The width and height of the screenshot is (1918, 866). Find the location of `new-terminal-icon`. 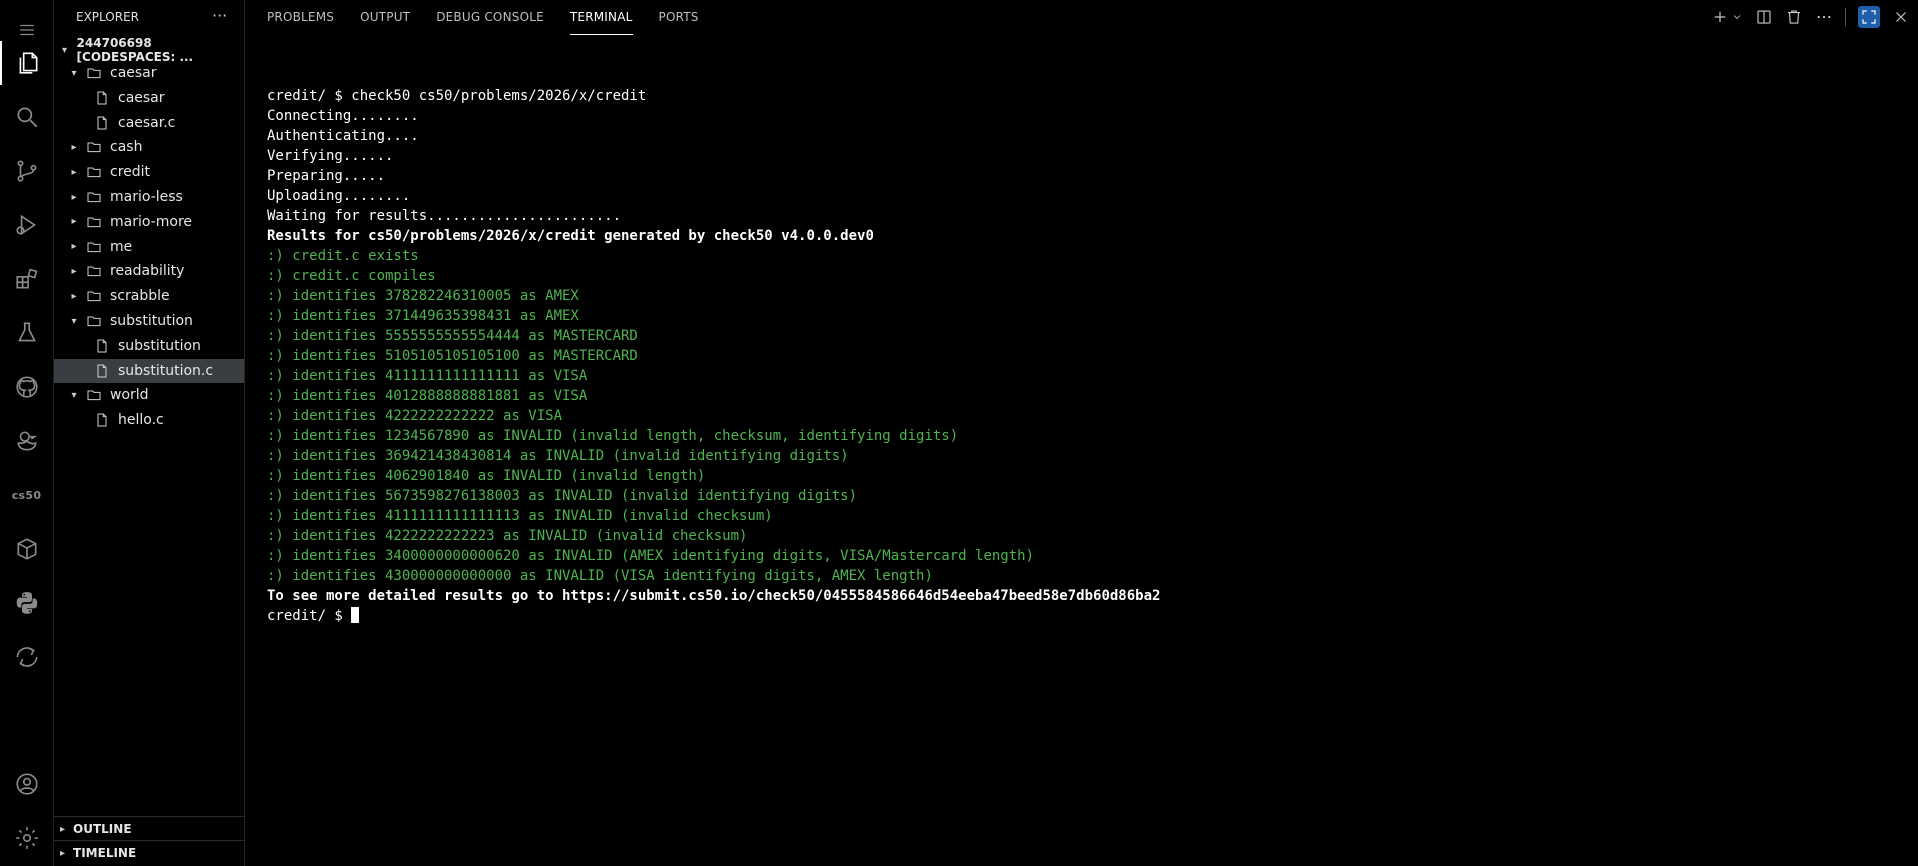

new-terminal-icon is located at coordinates (1720, 17).